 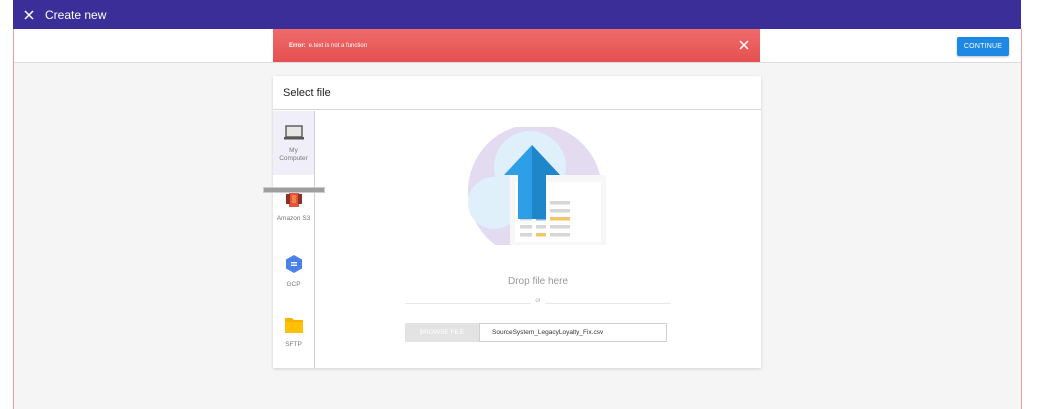 What do you see at coordinates (293, 264) in the screenshot?
I see `gcp-icon` at bounding box center [293, 264].